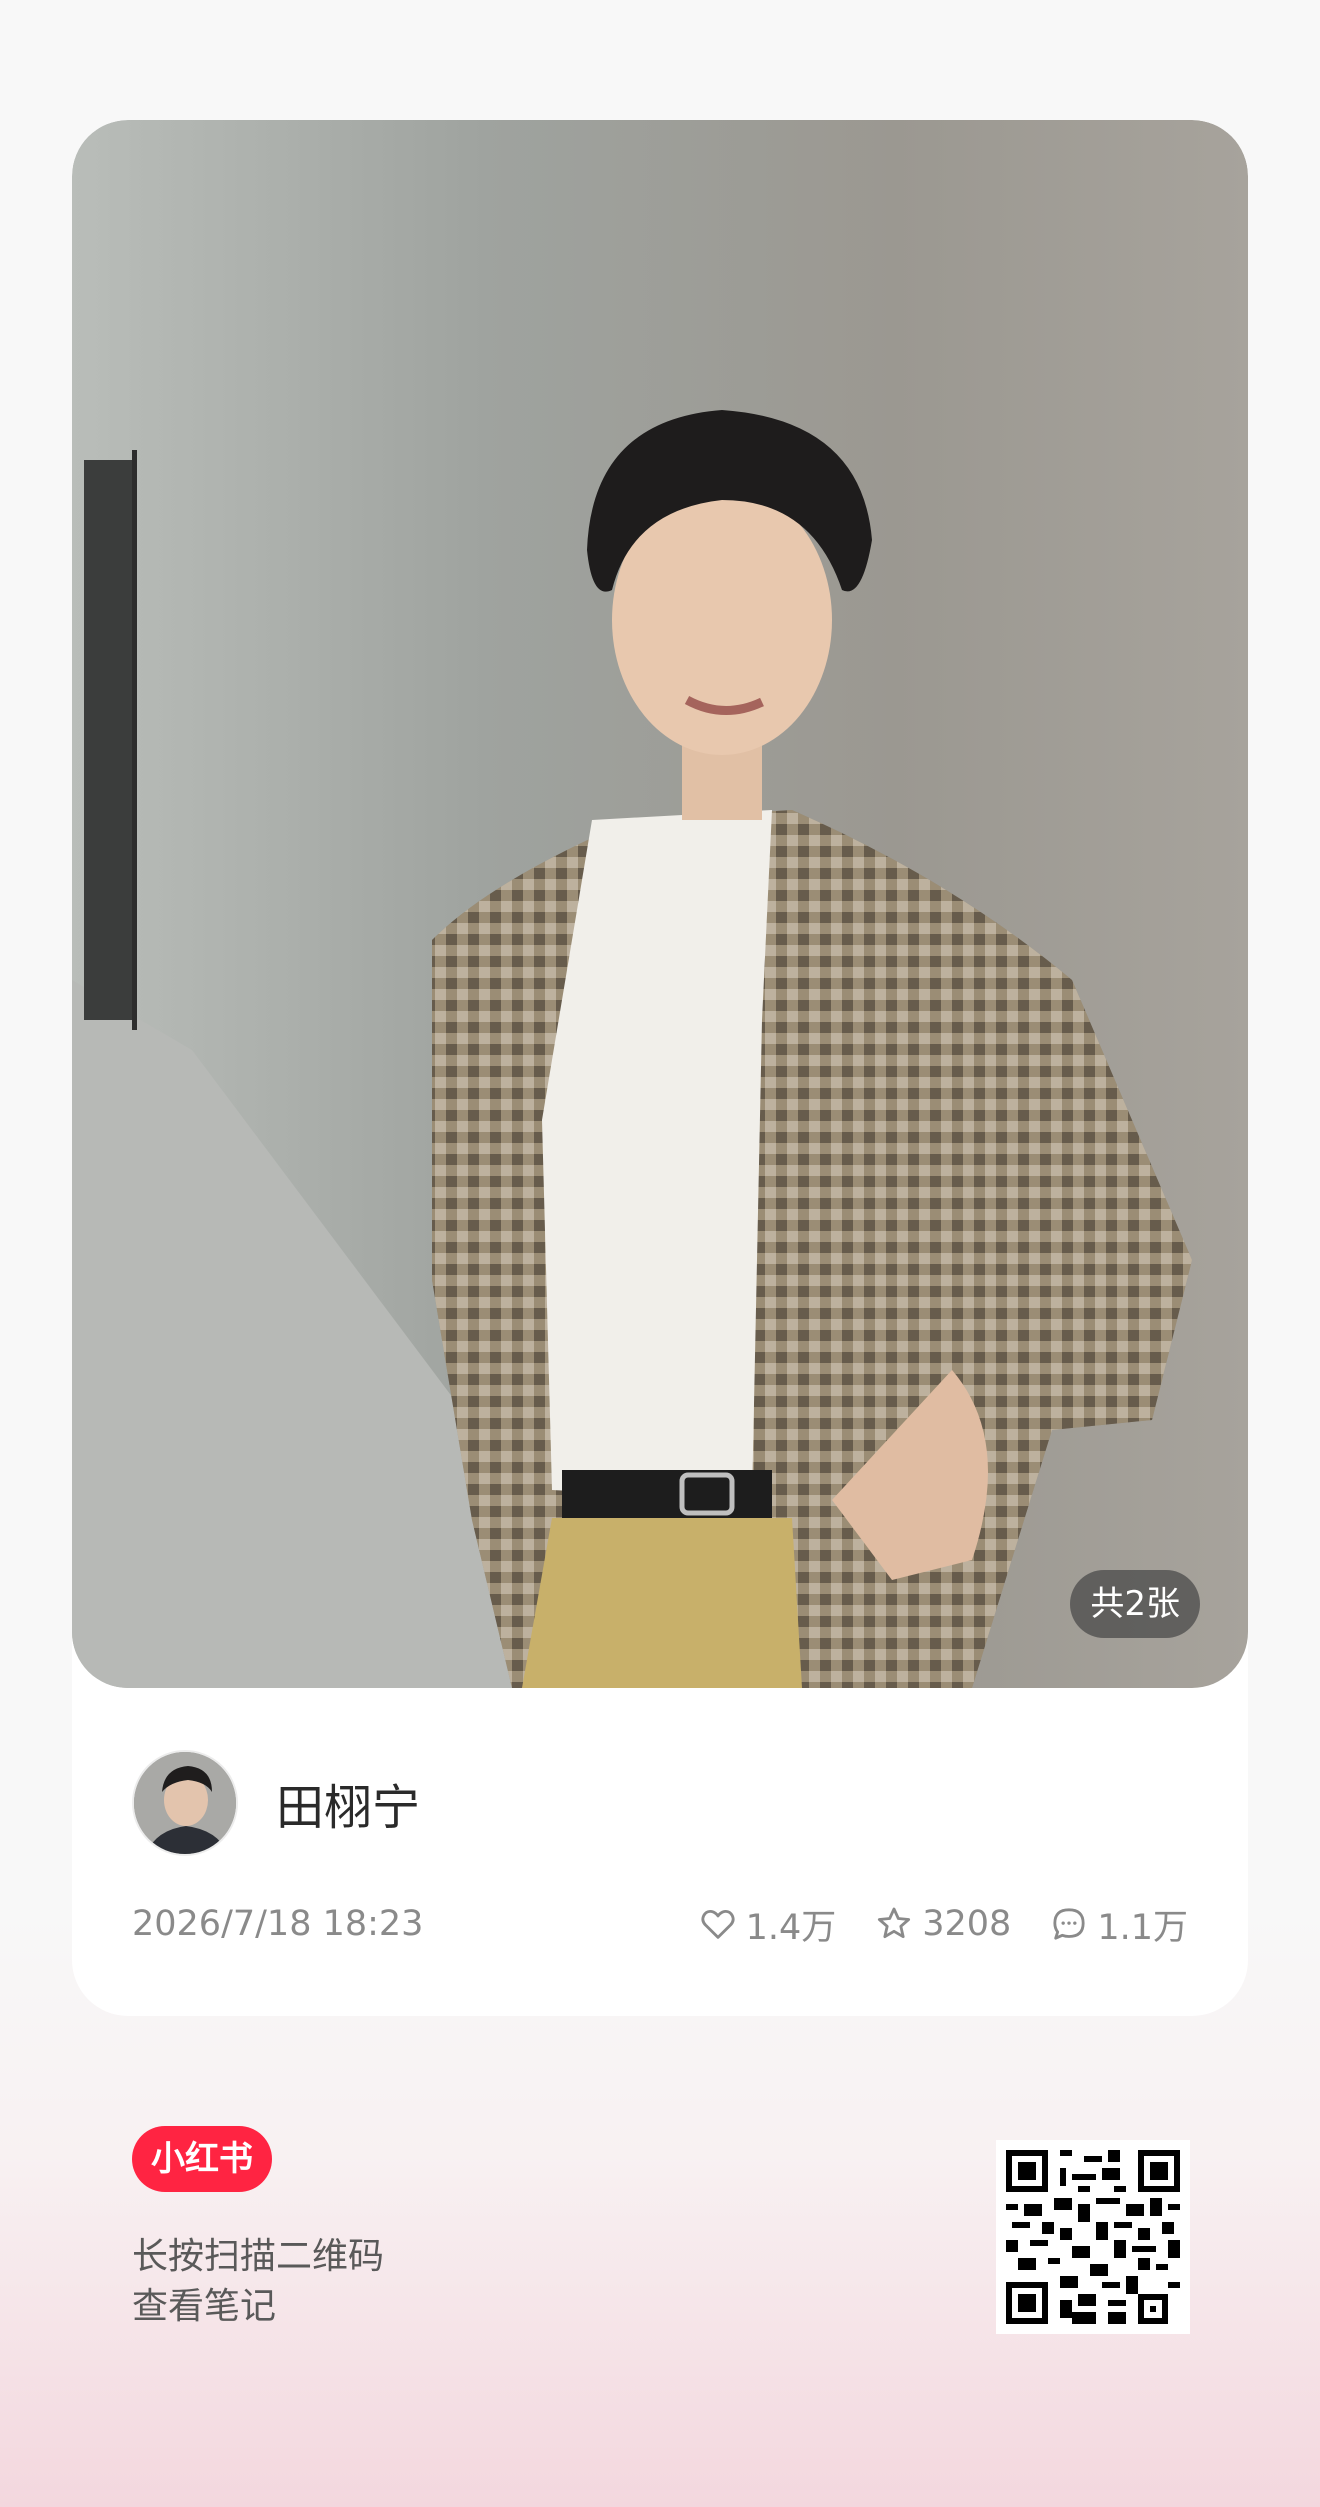 The width and height of the screenshot is (1320, 2507). I want to click on qr-code, so click(1093, 2237).